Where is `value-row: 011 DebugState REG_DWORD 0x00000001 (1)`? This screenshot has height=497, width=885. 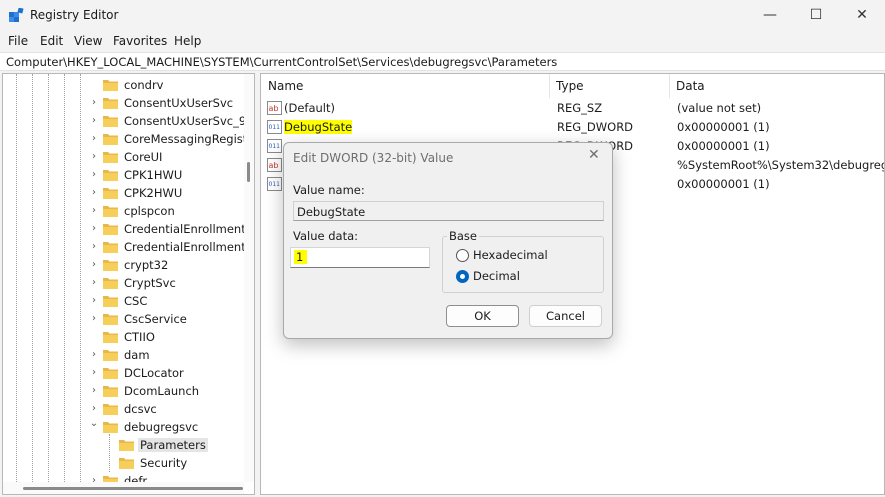 value-row: 011 DebugState REG_DWORD 0x00000001 (1) is located at coordinates (572, 127).